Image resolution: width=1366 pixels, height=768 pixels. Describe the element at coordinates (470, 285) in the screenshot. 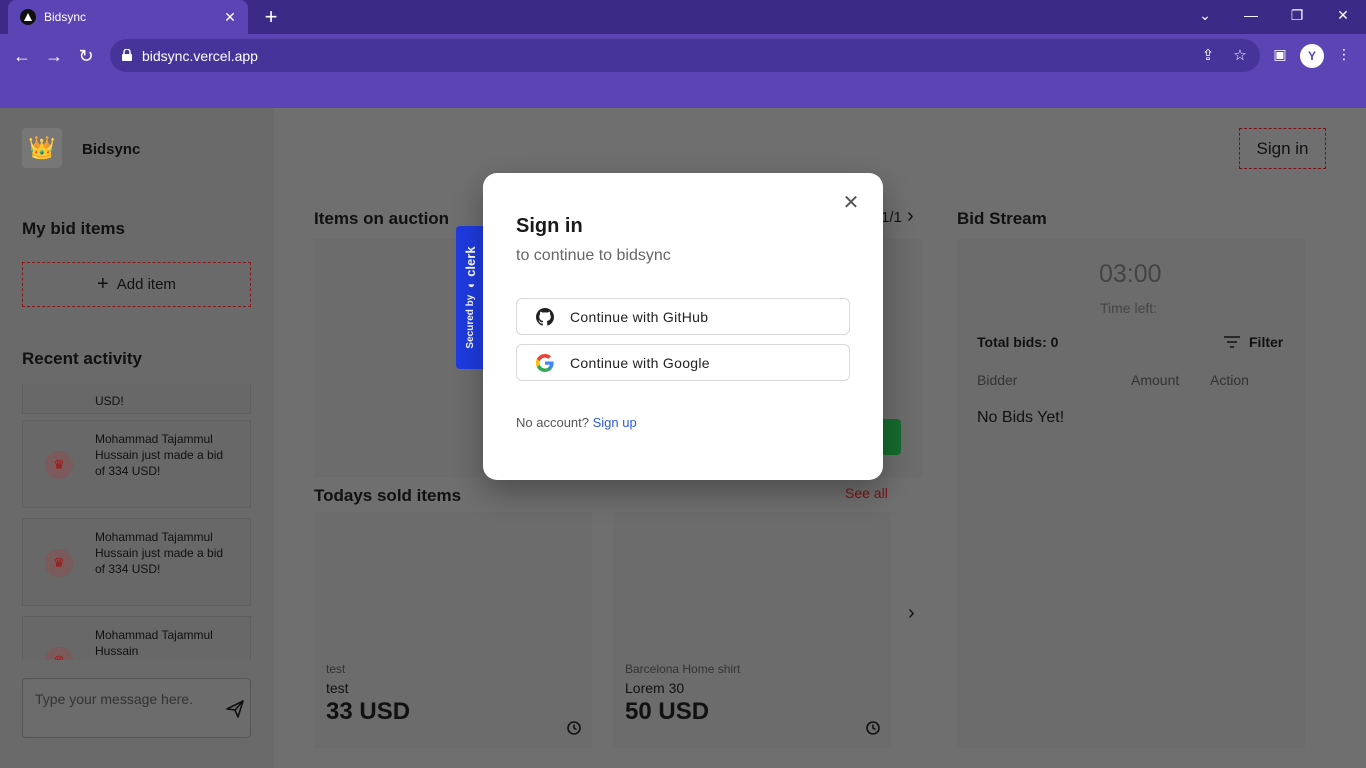

I see `clerk-logo-icon: ◖` at that location.